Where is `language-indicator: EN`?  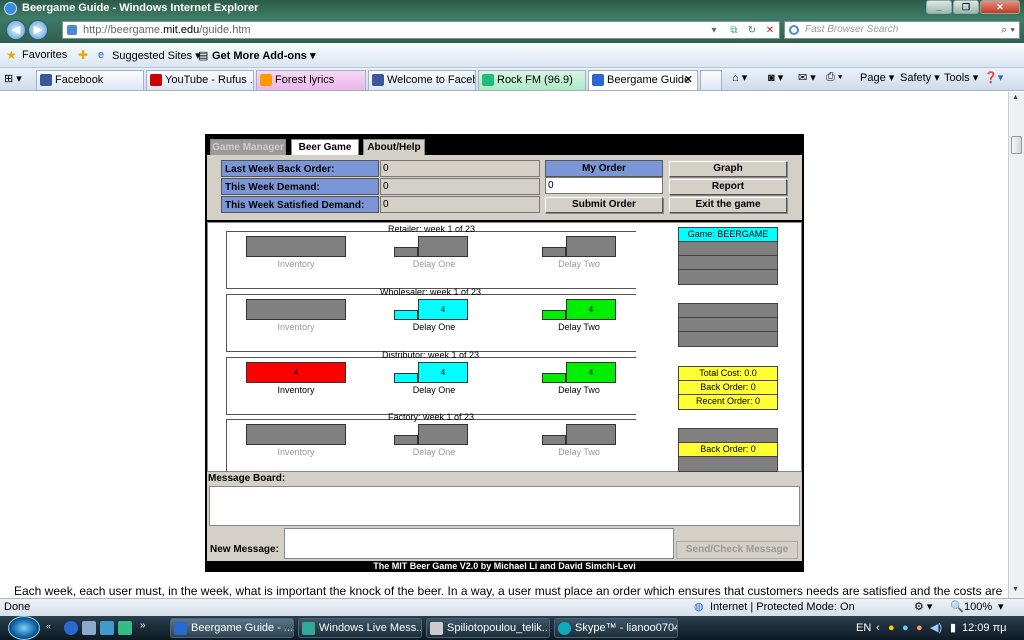 language-indicator: EN is located at coordinates (863, 628).